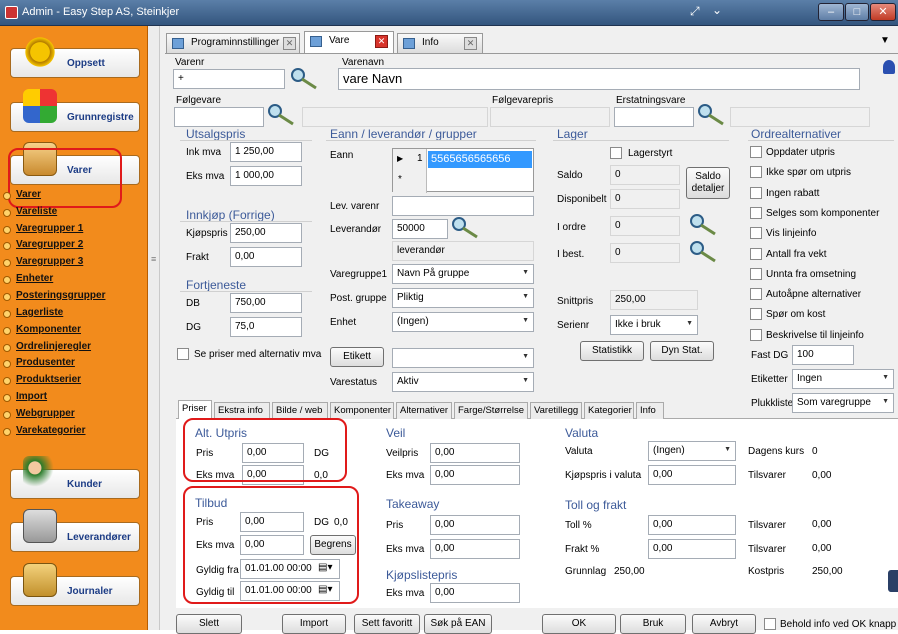 The width and height of the screenshot is (898, 634). What do you see at coordinates (682, 351) in the screenshot?
I see `dyn-stat-button: Dyn Stat.` at bounding box center [682, 351].